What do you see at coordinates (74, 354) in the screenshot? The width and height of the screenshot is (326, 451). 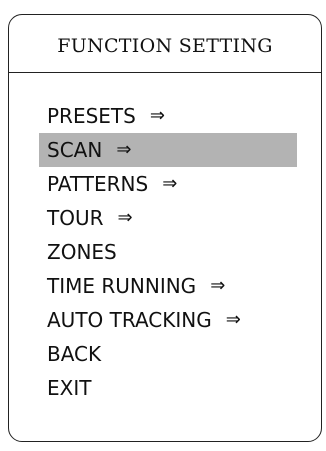 I see `menu-item-label: BACK` at bounding box center [74, 354].